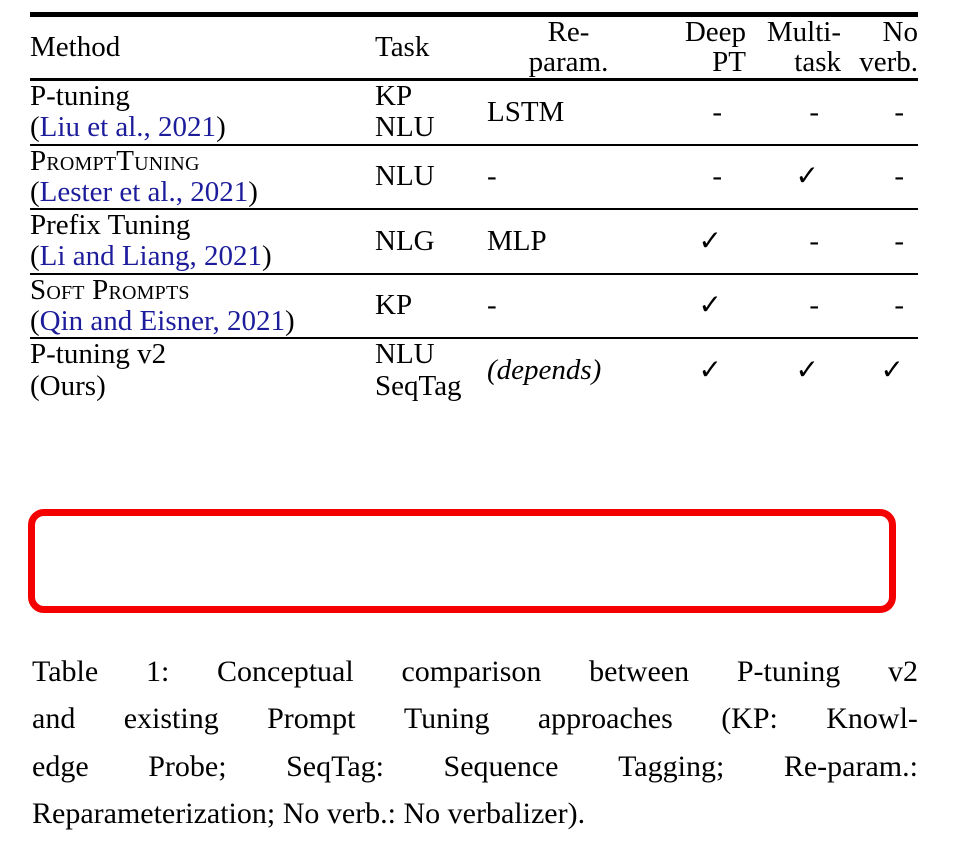 This screenshot has width=954, height=852. What do you see at coordinates (115, 160) in the screenshot?
I see `method-name: PromptTuning` at bounding box center [115, 160].